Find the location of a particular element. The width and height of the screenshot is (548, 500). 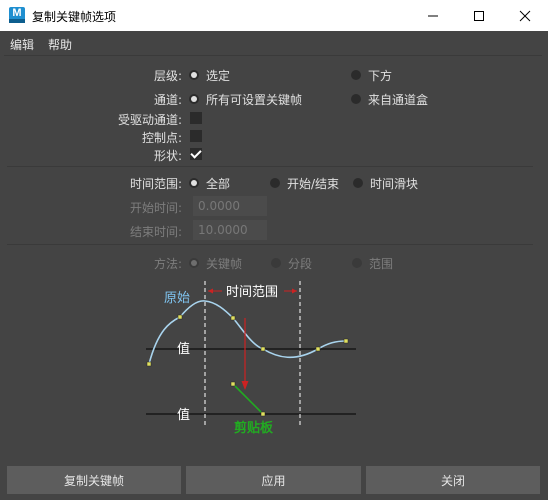

hierarchy-selected-radio is located at coordinates (194, 75).